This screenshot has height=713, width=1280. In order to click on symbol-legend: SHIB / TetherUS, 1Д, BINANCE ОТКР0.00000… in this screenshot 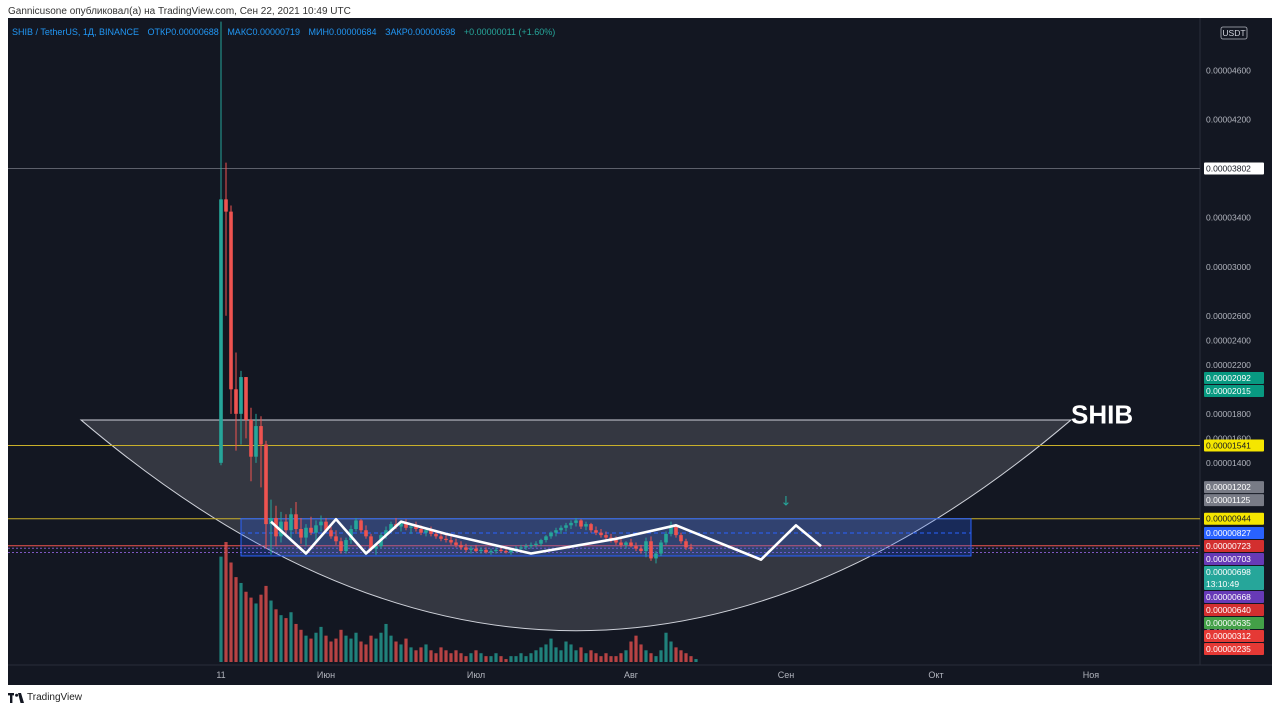, I will do `click(286, 32)`.